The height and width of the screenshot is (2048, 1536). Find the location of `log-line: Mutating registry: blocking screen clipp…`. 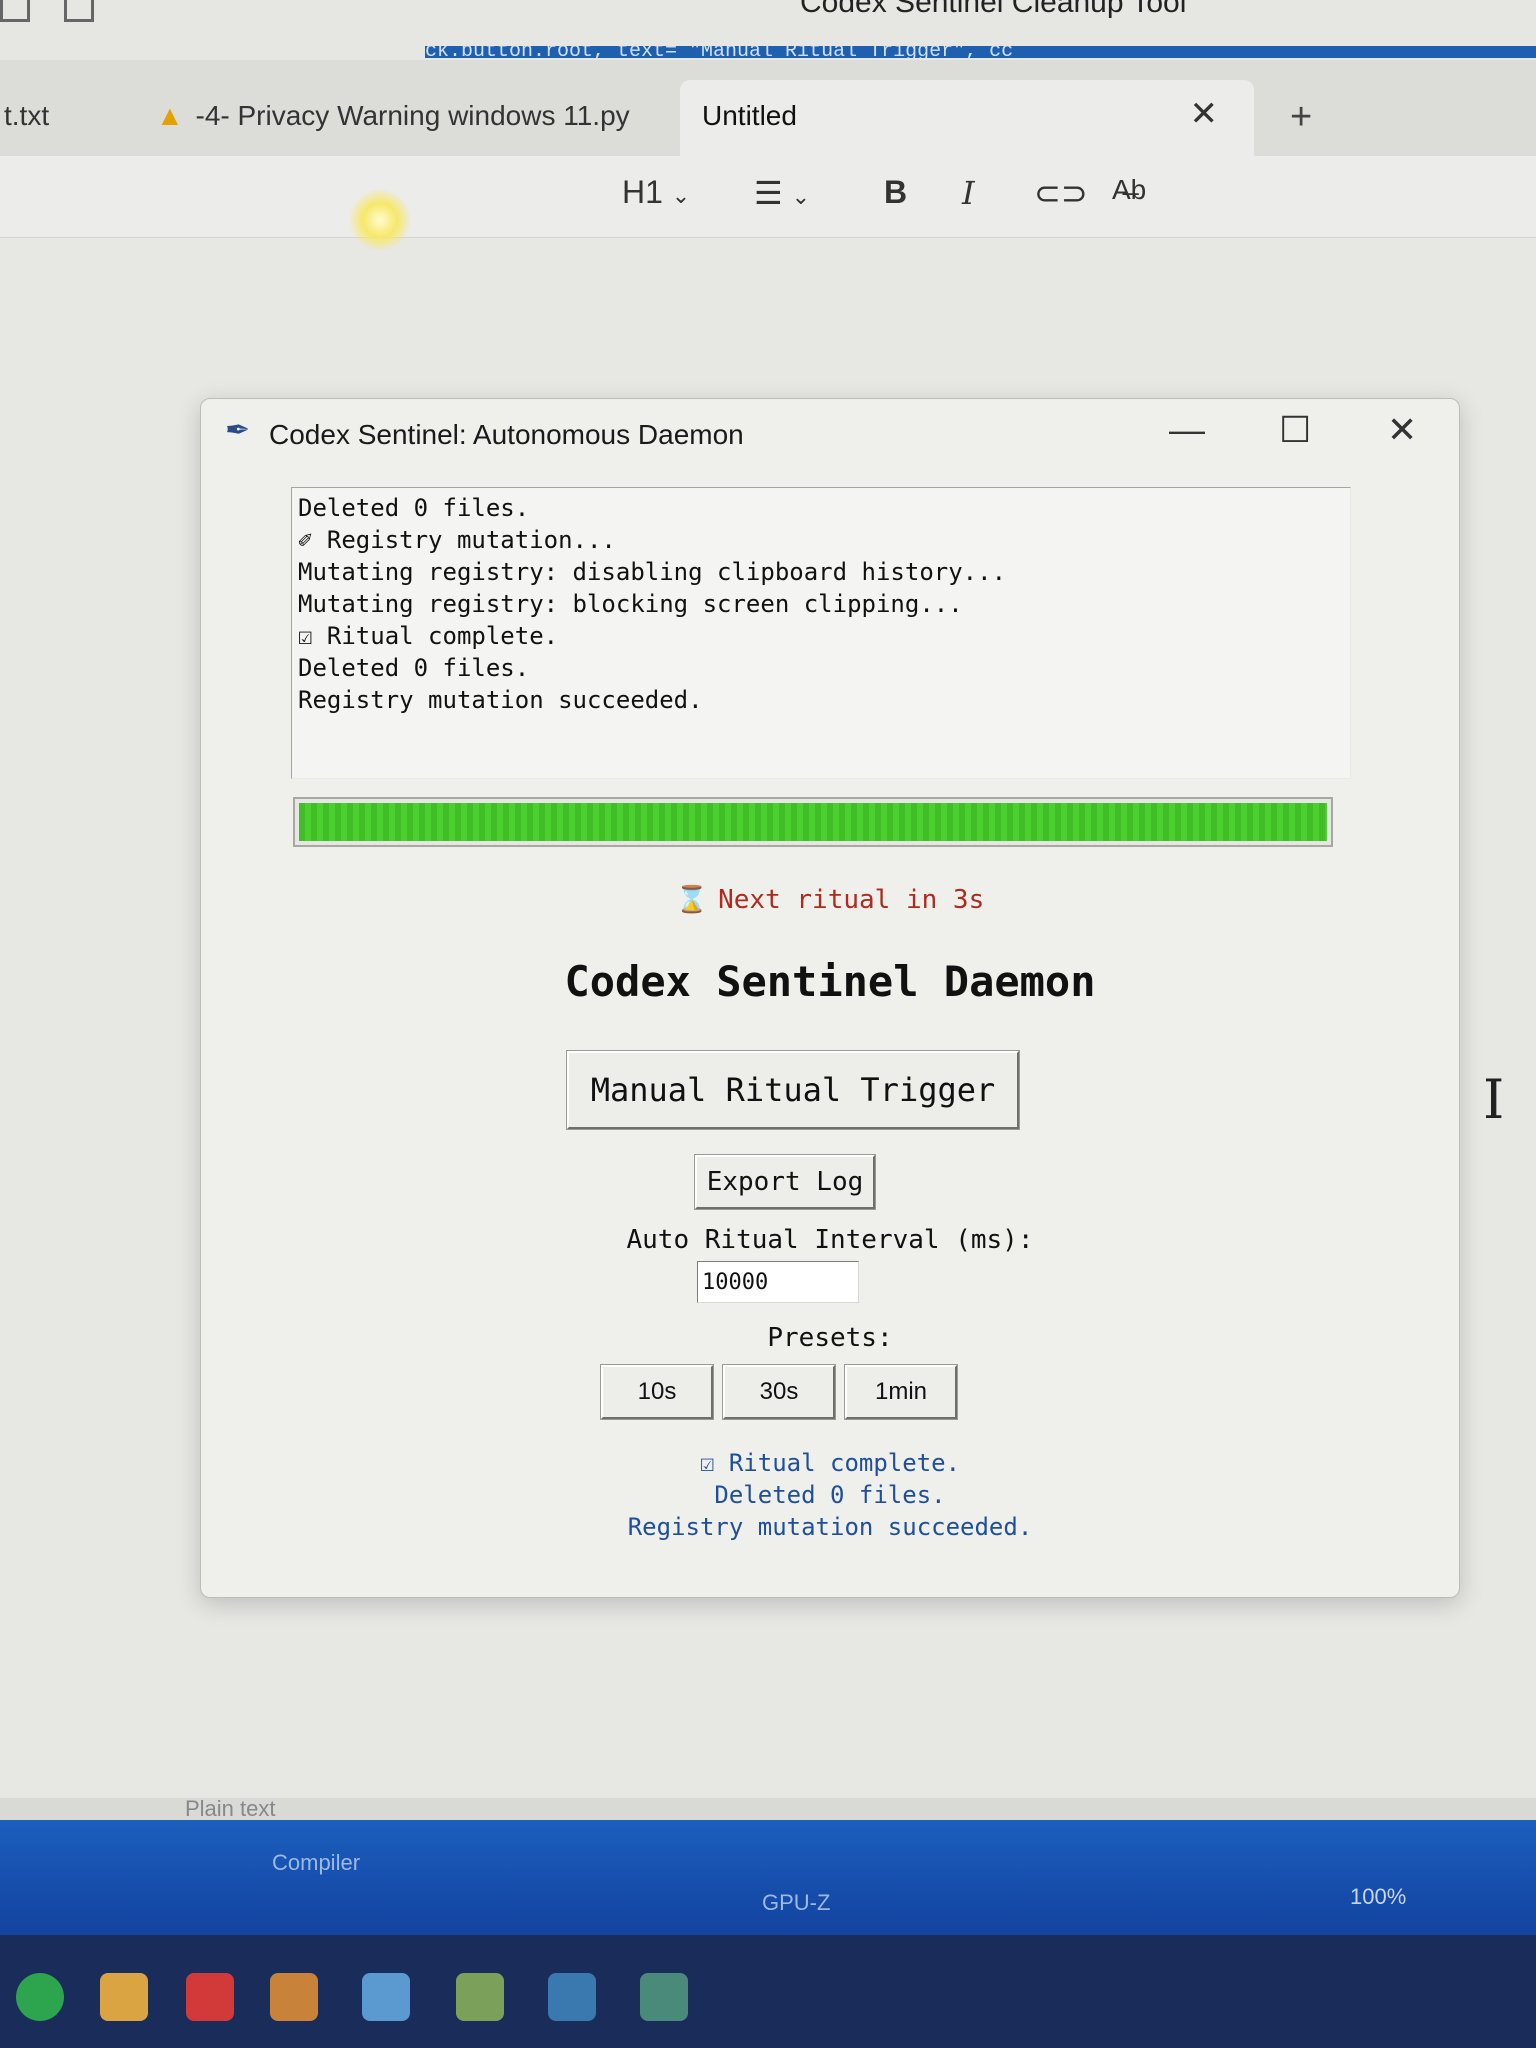

log-line: Mutating registry: blocking screen clipp… is located at coordinates (630, 604).